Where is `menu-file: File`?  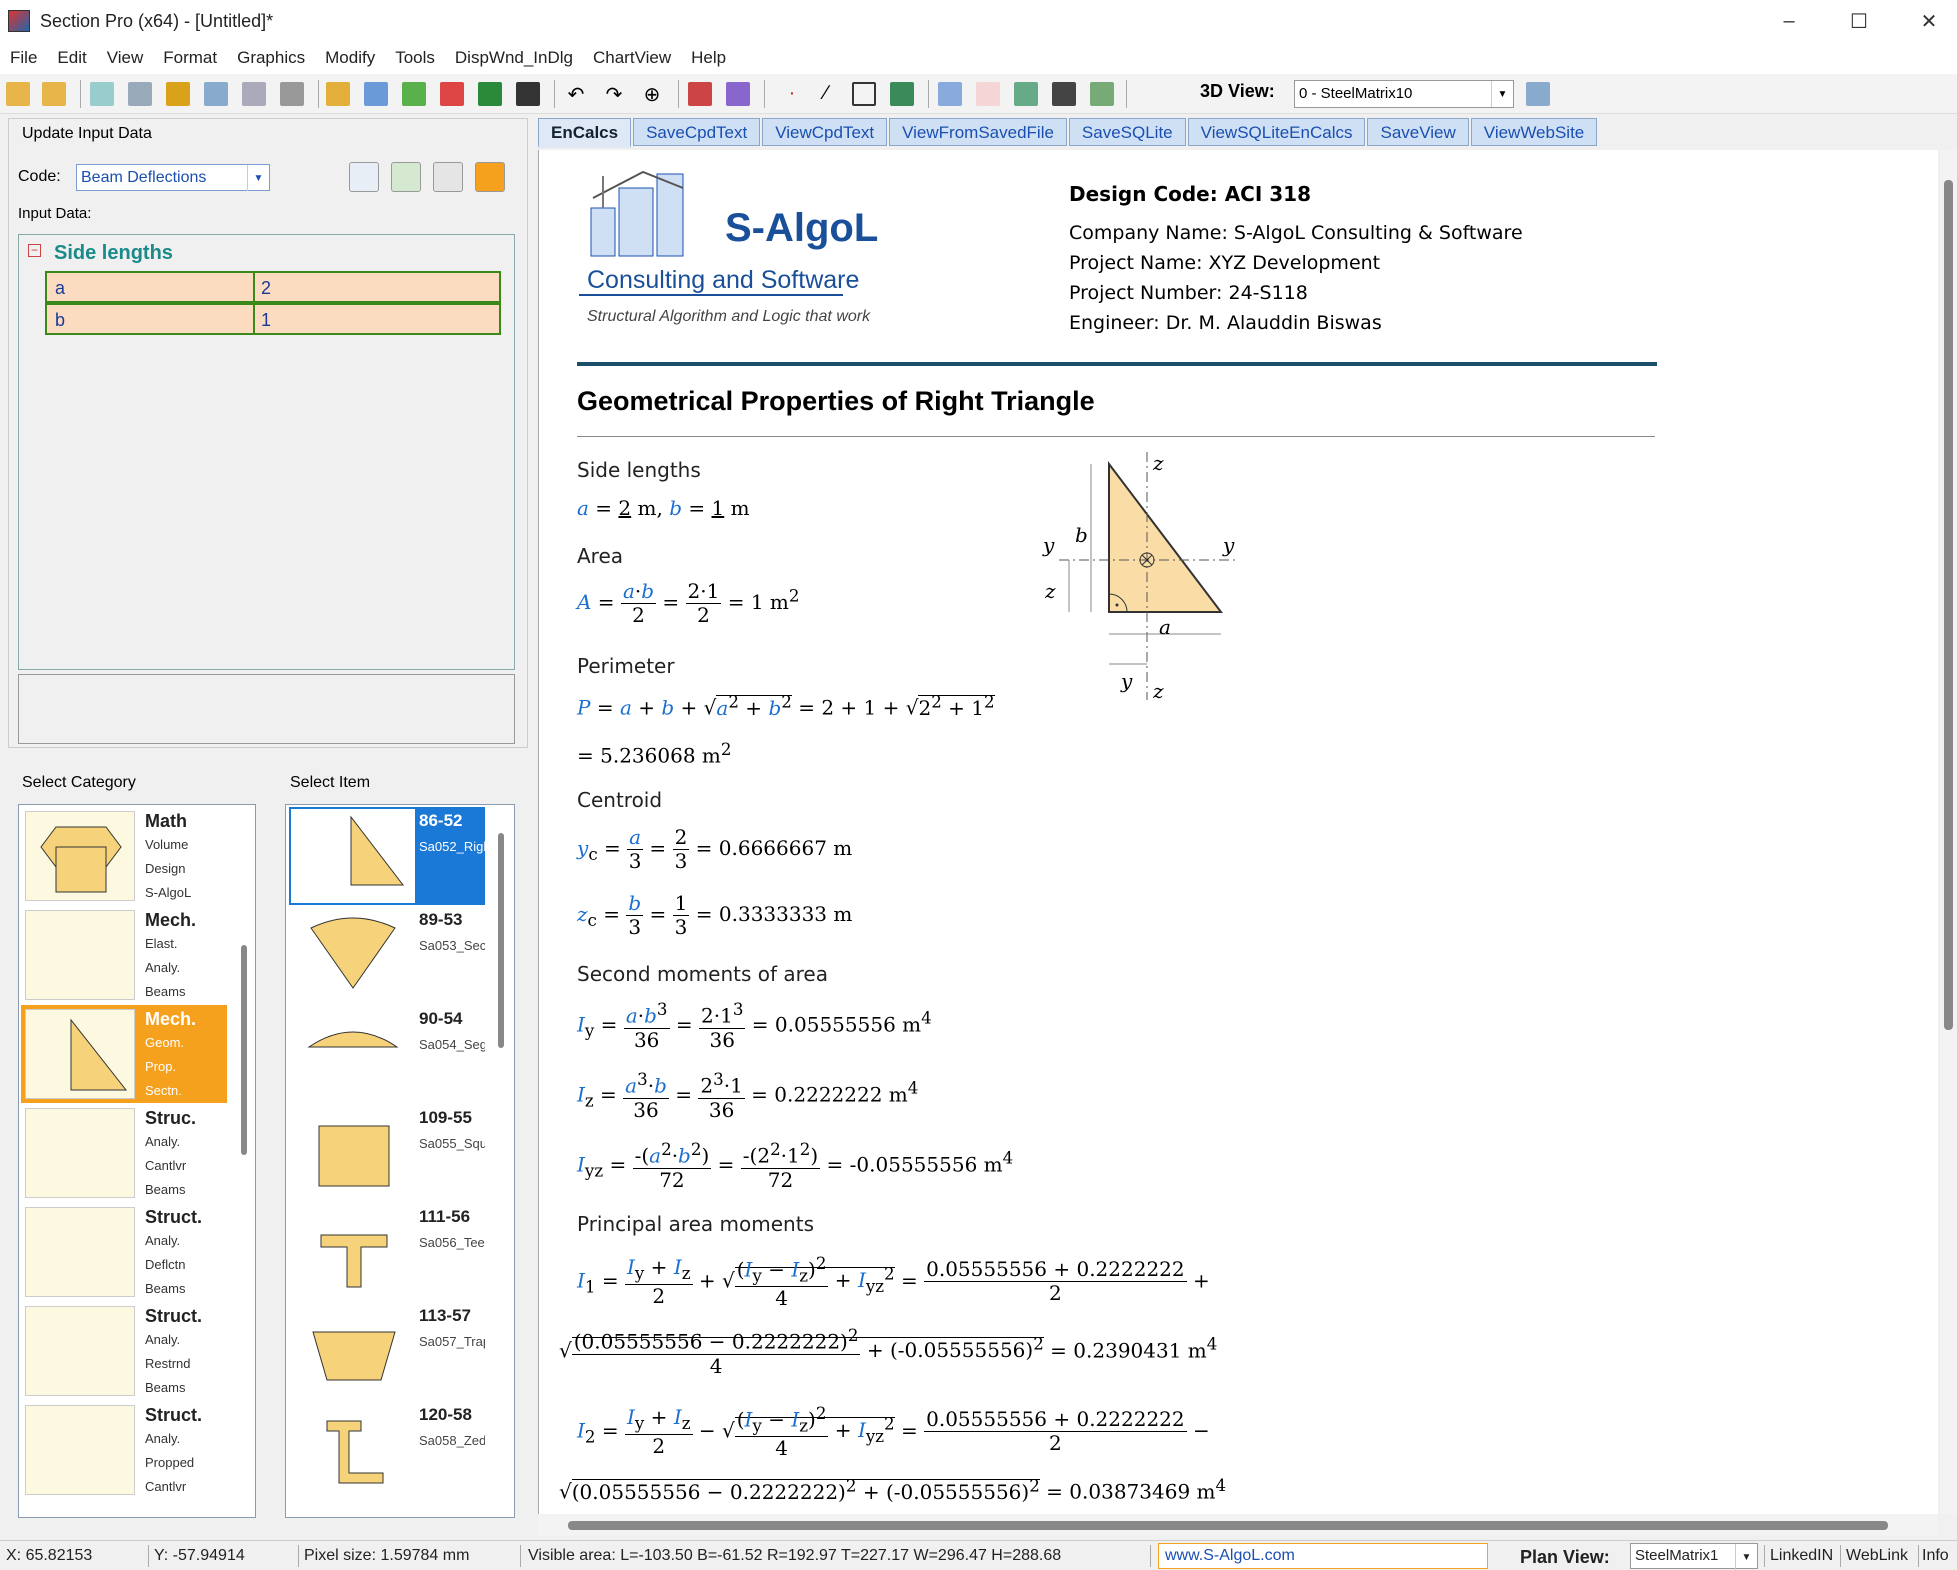 menu-file: File is located at coordinates (23, 58).